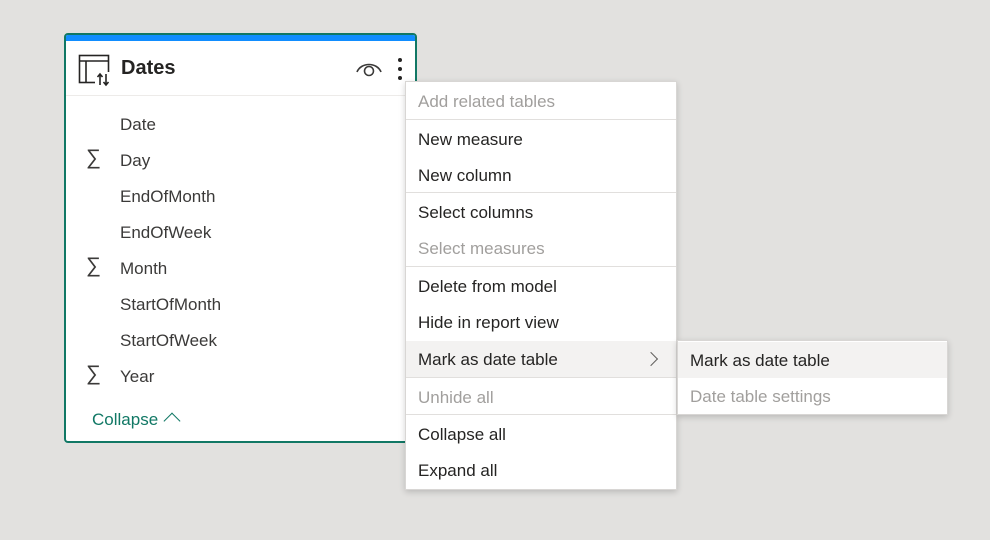 This screenshot has height=540, width=990. Describe the element at coordinates (168, 340) in the screenshot. I see `field-label: StartOfWeek` at that location.